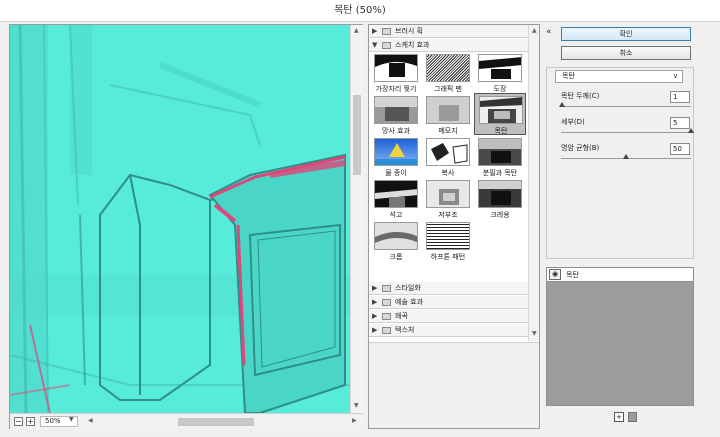  Describe the element at coordinates (675, 76) in the screenshot. I see `chevron-down-icon: ∨` at that location.